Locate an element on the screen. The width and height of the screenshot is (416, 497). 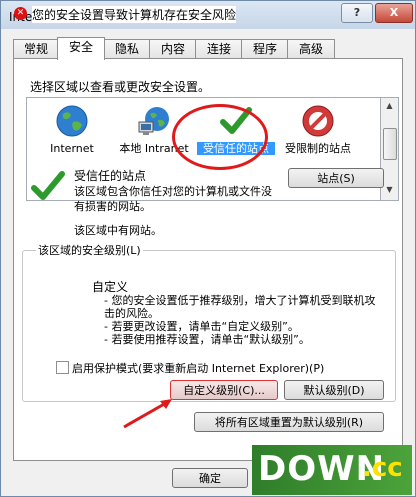
tab-programs: 程序 is located at coordinates (265, 49).